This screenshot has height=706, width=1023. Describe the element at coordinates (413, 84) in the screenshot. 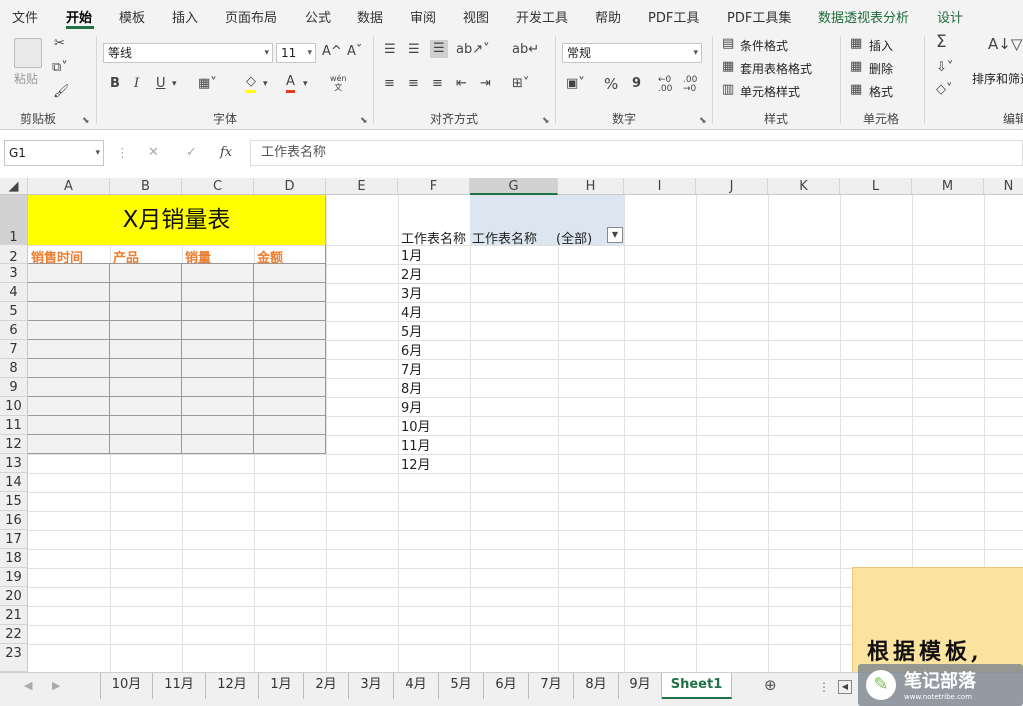

I see `align-center-icon: ≡` at that location.